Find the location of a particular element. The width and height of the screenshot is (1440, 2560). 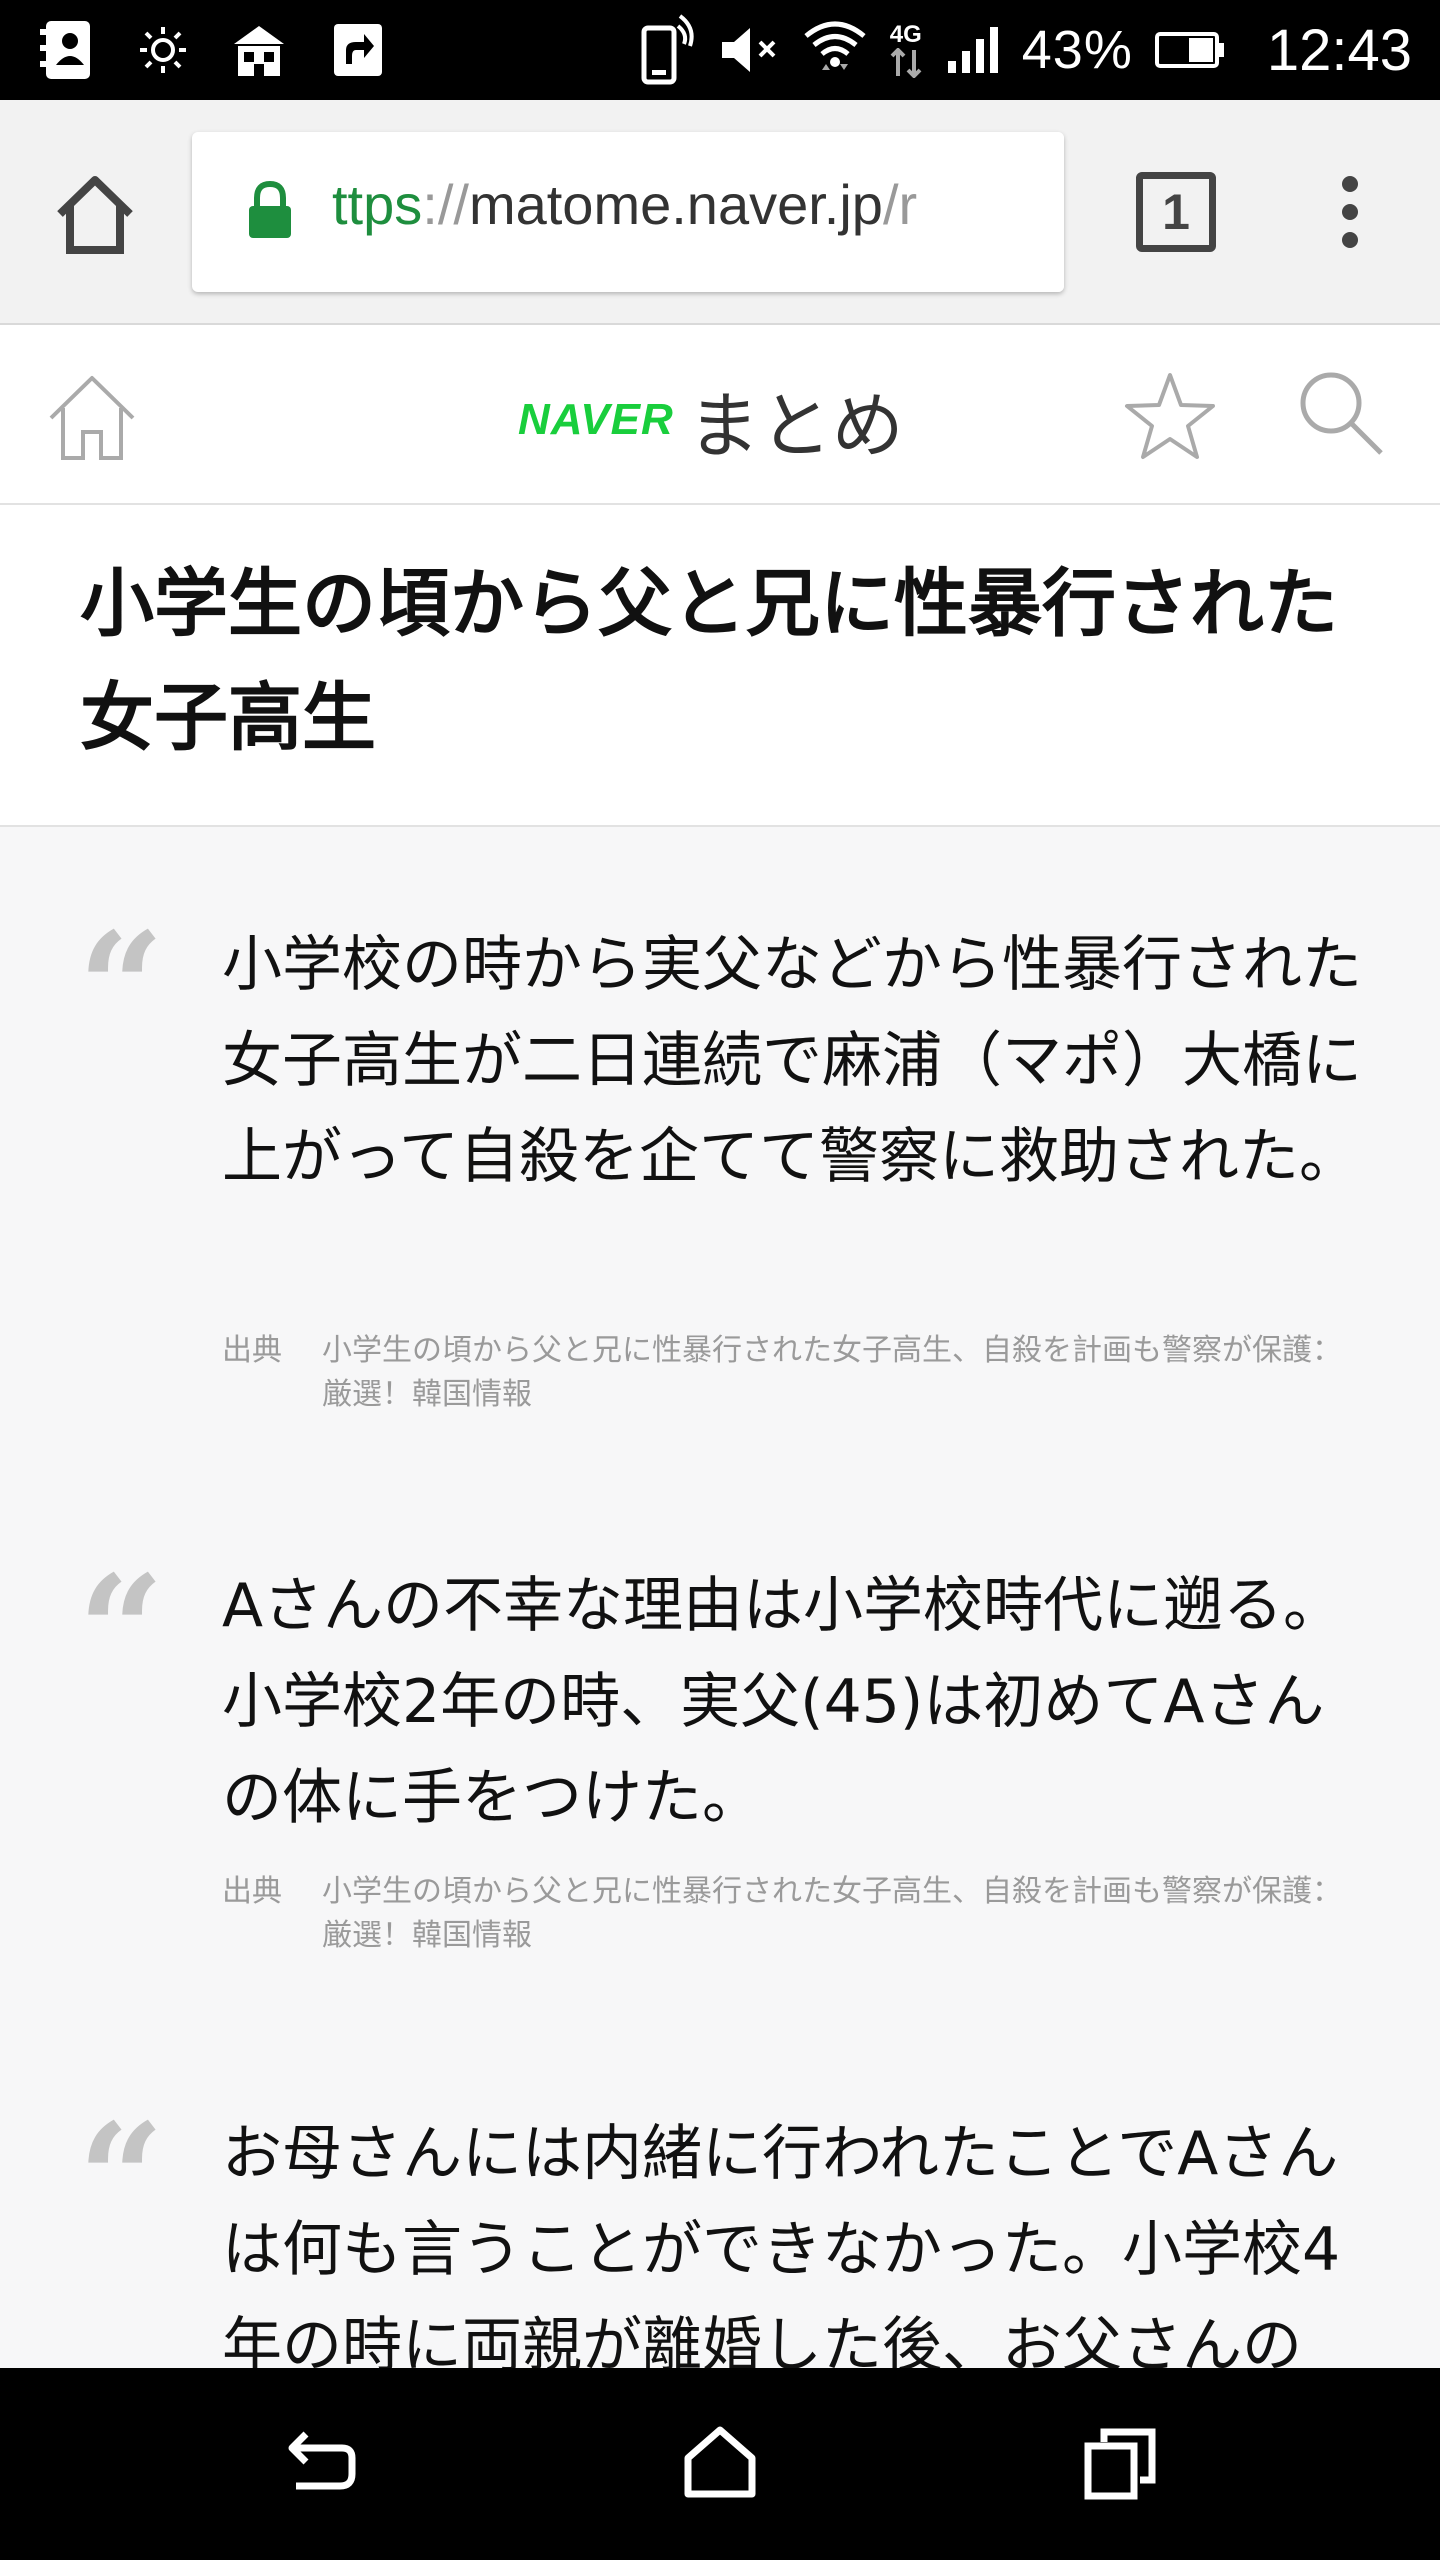

home-nav-button is located at coordinates (720, 2462).